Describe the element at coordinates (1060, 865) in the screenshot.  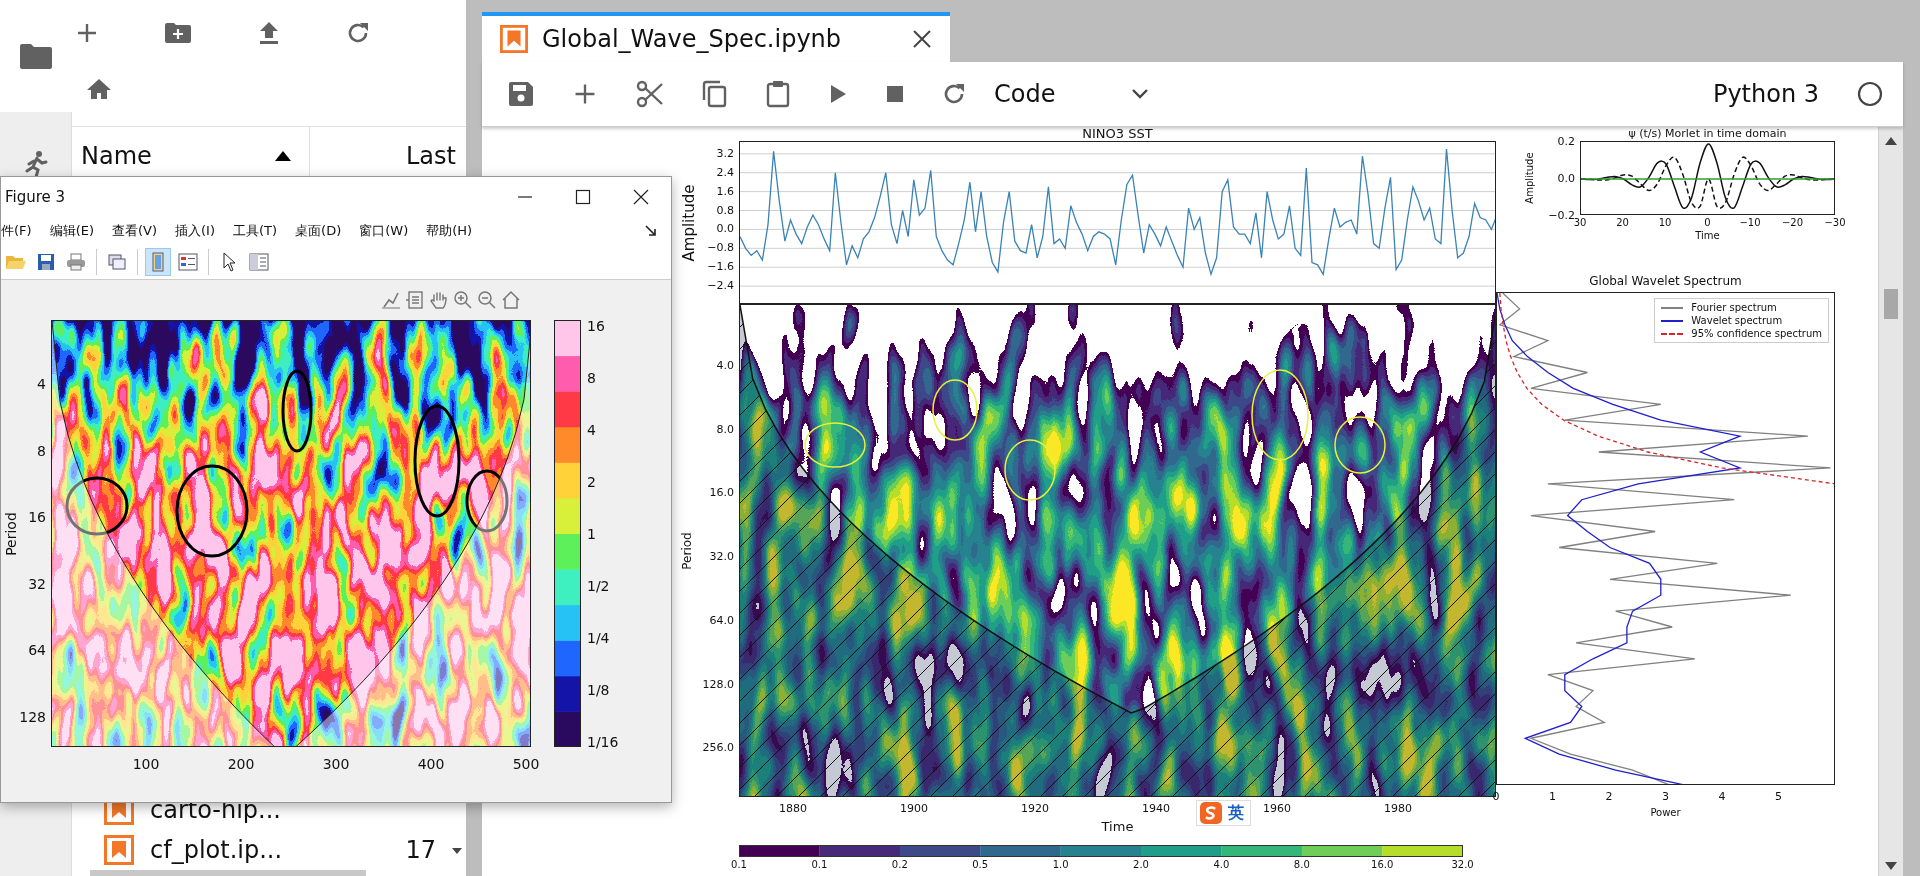
I see `colorbar-tick-label: 1.0` at that location.